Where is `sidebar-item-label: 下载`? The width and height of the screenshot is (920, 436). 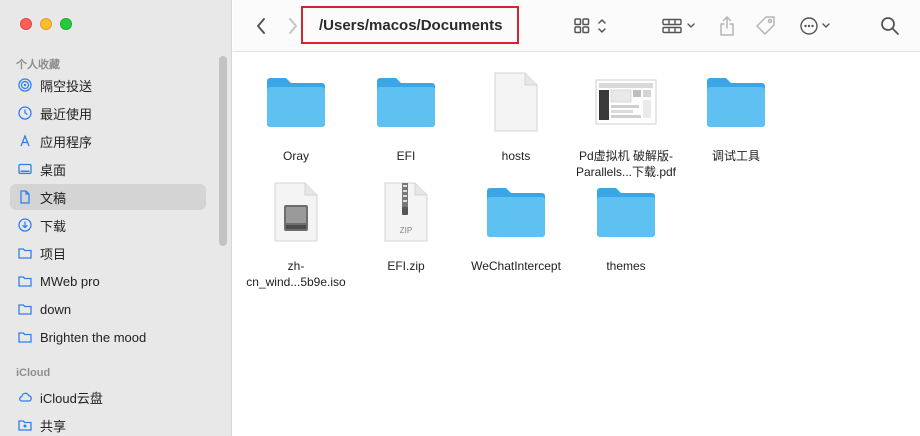
sidebar-item-label: 下载 is located at coordinates (53, 226).